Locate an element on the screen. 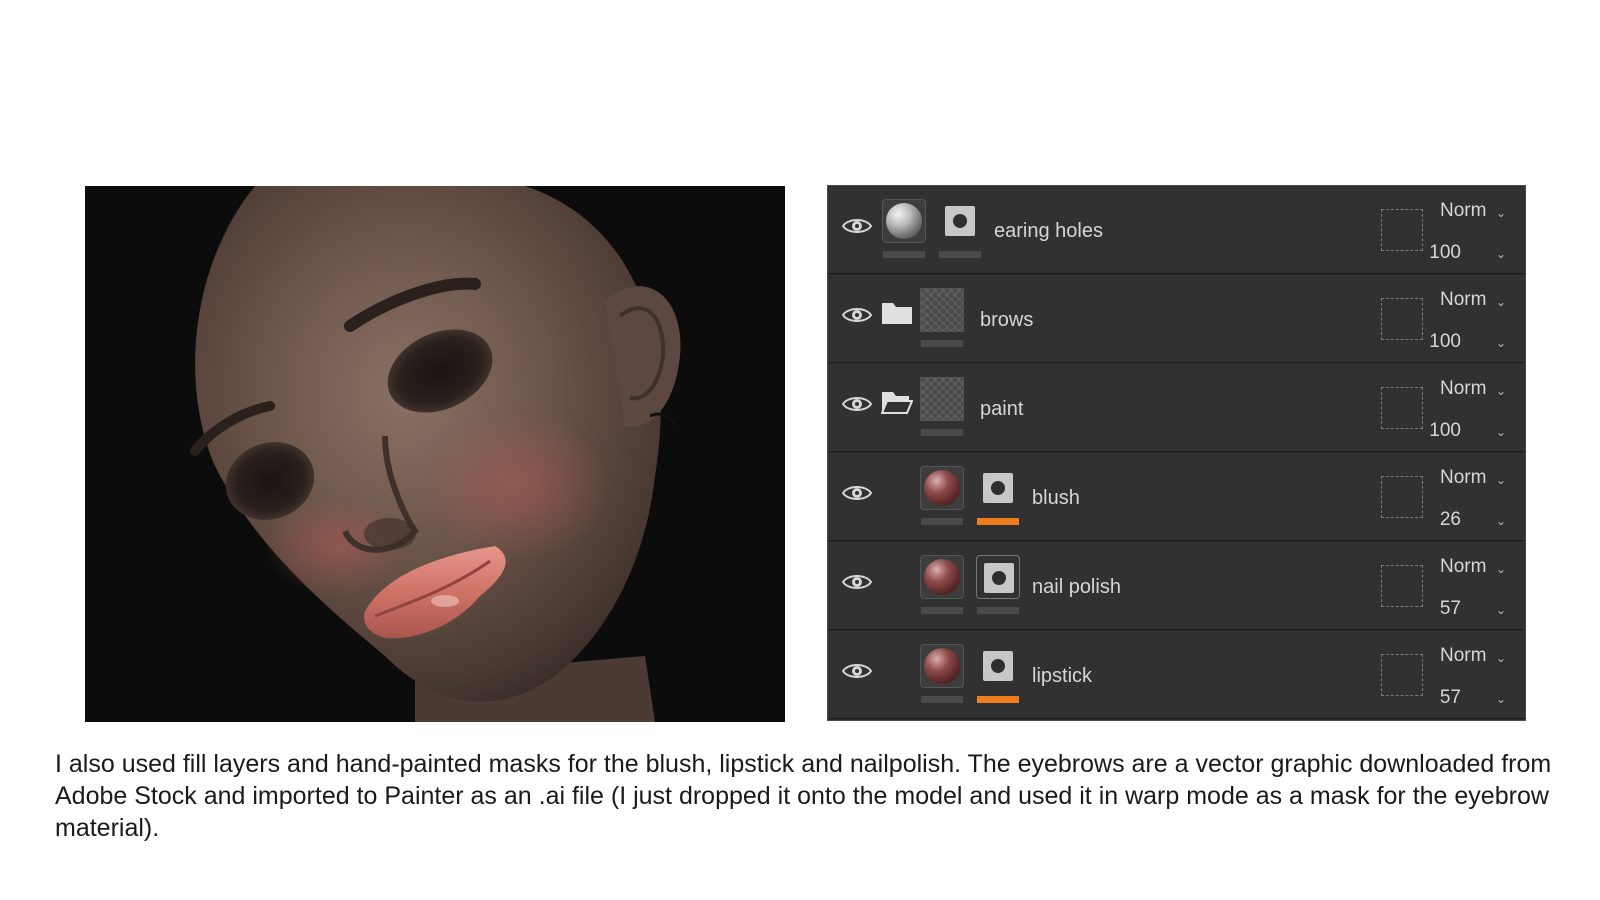 This screenshot has height=900, width=1600. layer-name: nail polish is located at coordinates (1076, 587).